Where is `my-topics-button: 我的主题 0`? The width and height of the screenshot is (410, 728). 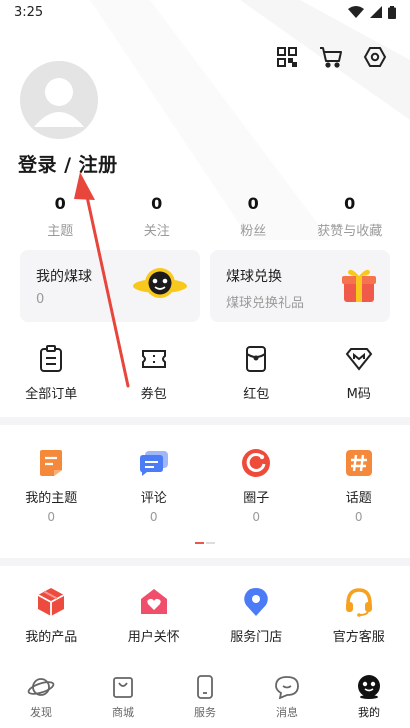 my-topics-button: 我的主题 0 is located at coordinates (51, 485).